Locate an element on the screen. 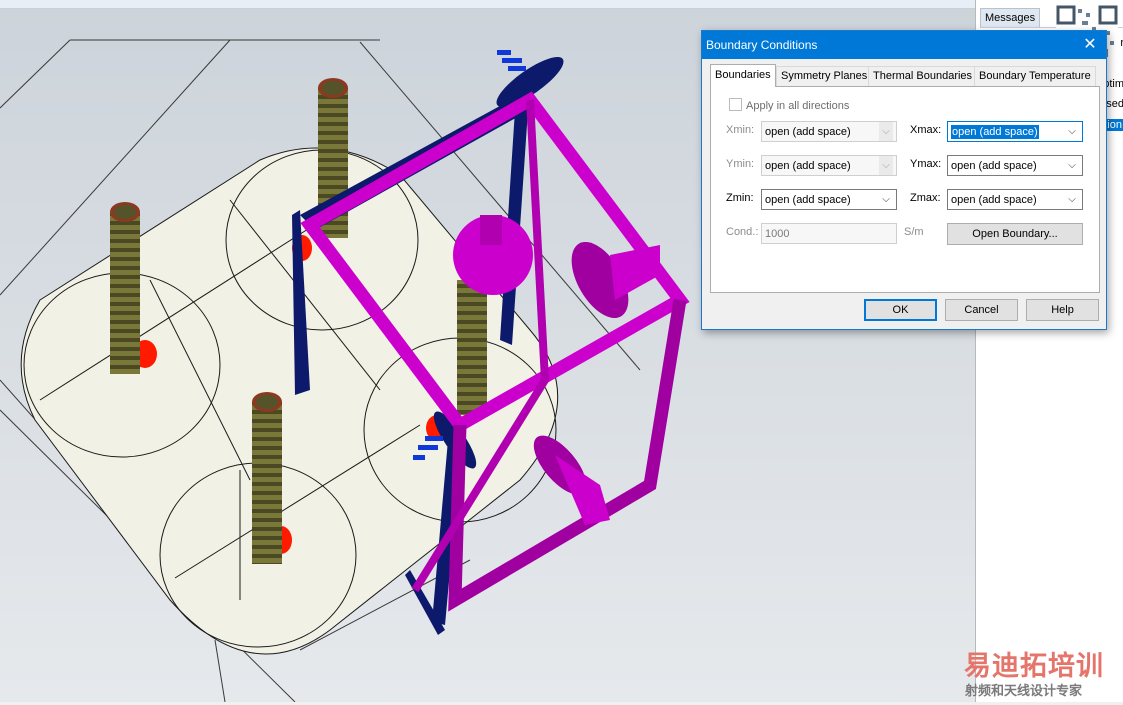 The width and height of the screenshot is (1123, 705). zmax-value: open (add space) is located at coordinates (994, 200).